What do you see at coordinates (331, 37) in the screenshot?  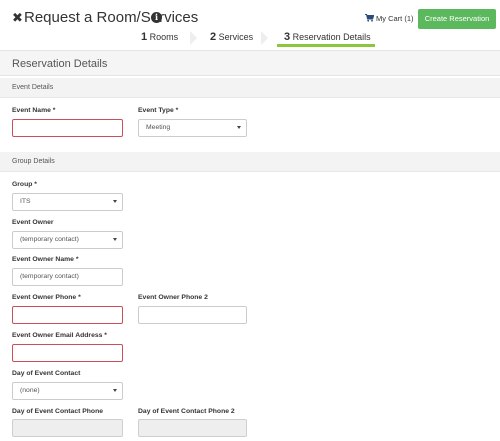 I see `step-label: Reservation Details` at bounding box center [331, 37].